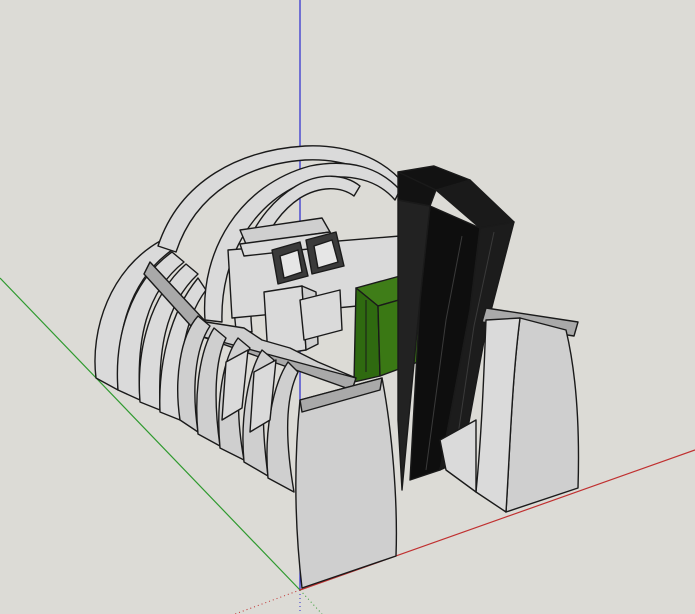  I want to click on x-axis-dotted, so click(267, 601).